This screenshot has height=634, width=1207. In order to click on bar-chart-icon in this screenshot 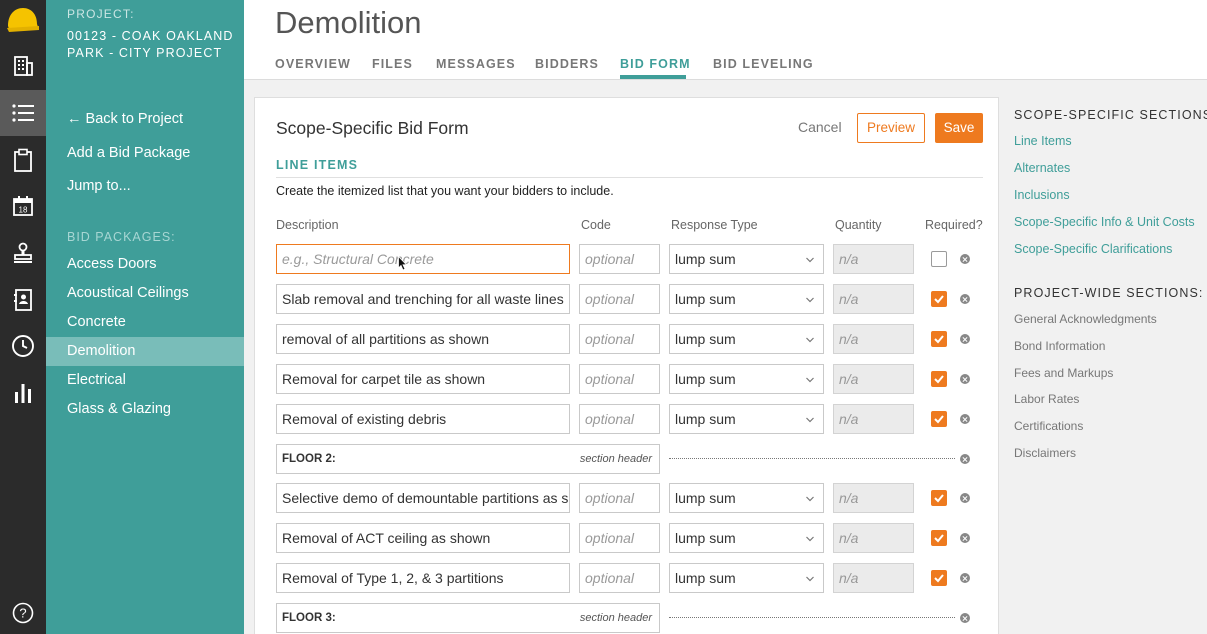, I will do `click(23, 393)`.